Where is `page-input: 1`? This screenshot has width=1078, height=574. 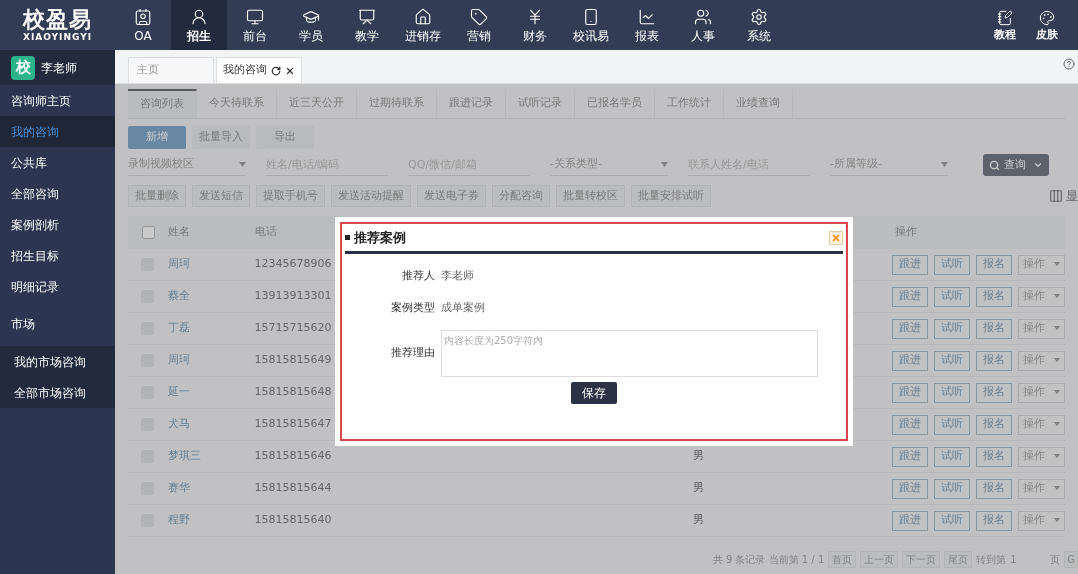
page-input: 1 is located at coordinates (1028, 559).